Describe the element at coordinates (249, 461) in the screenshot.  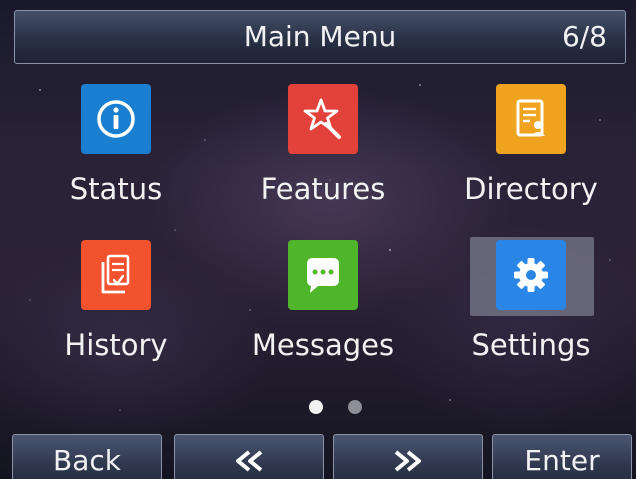
I see `rewind-icon` at that location.